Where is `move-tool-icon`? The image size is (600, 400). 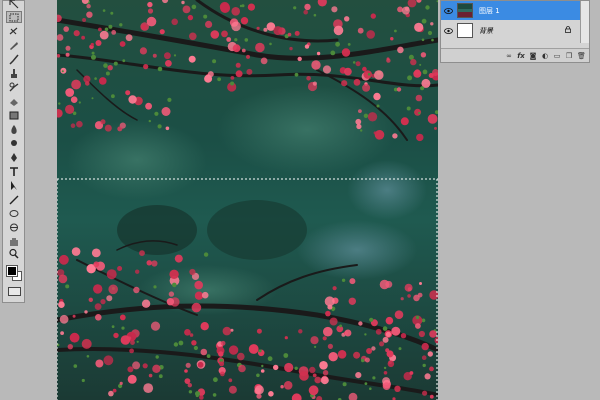
move-tool-icon is located at coordinates (14, 5).